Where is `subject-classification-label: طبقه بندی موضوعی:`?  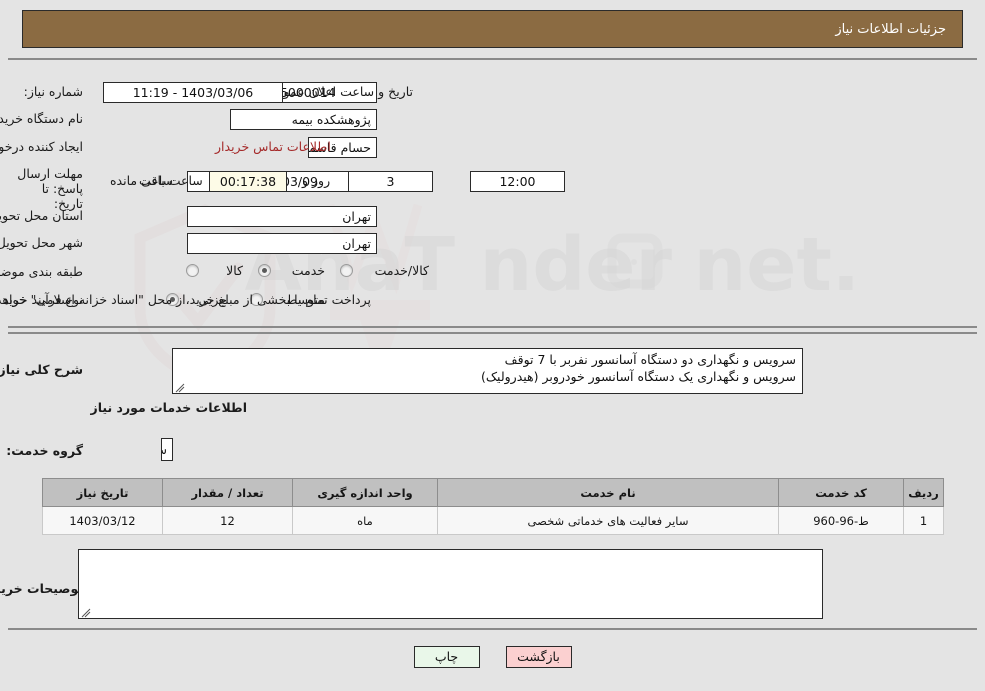
subject-classification-label: طبقه بندی موضوعی: is located at coordinates (41, 271).